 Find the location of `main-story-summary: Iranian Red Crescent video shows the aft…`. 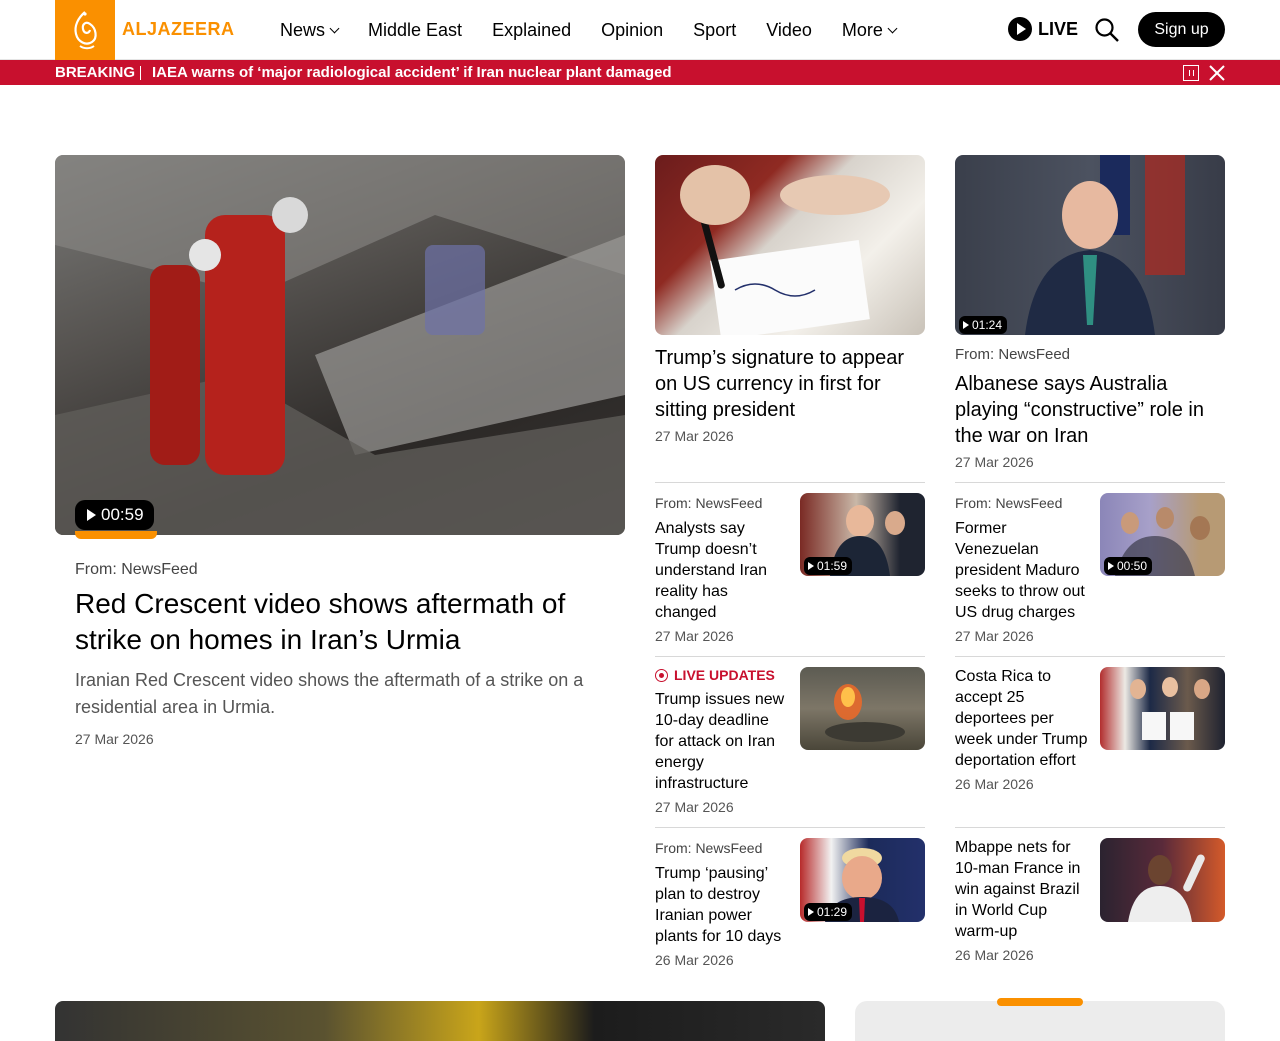

main-story-summary: Iranian Red Crescent video shows the aft… is located at coordinates (329, 693).